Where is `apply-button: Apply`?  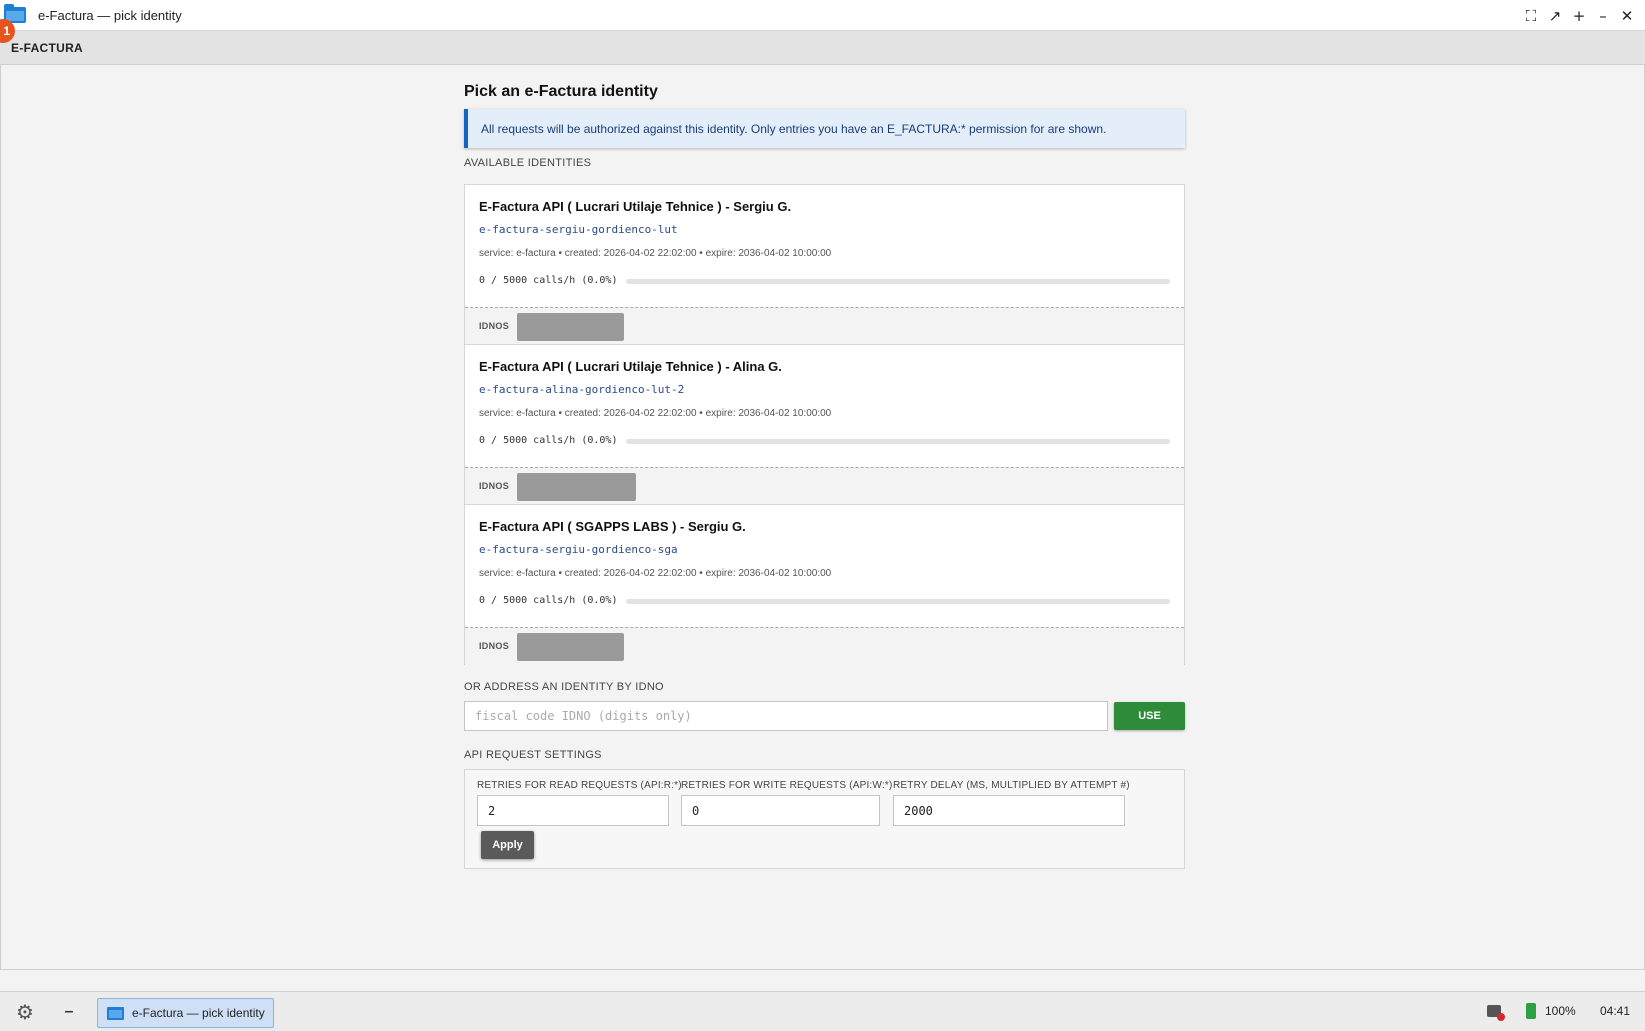 apply-button: Apply is located at coordinates (507, 845).